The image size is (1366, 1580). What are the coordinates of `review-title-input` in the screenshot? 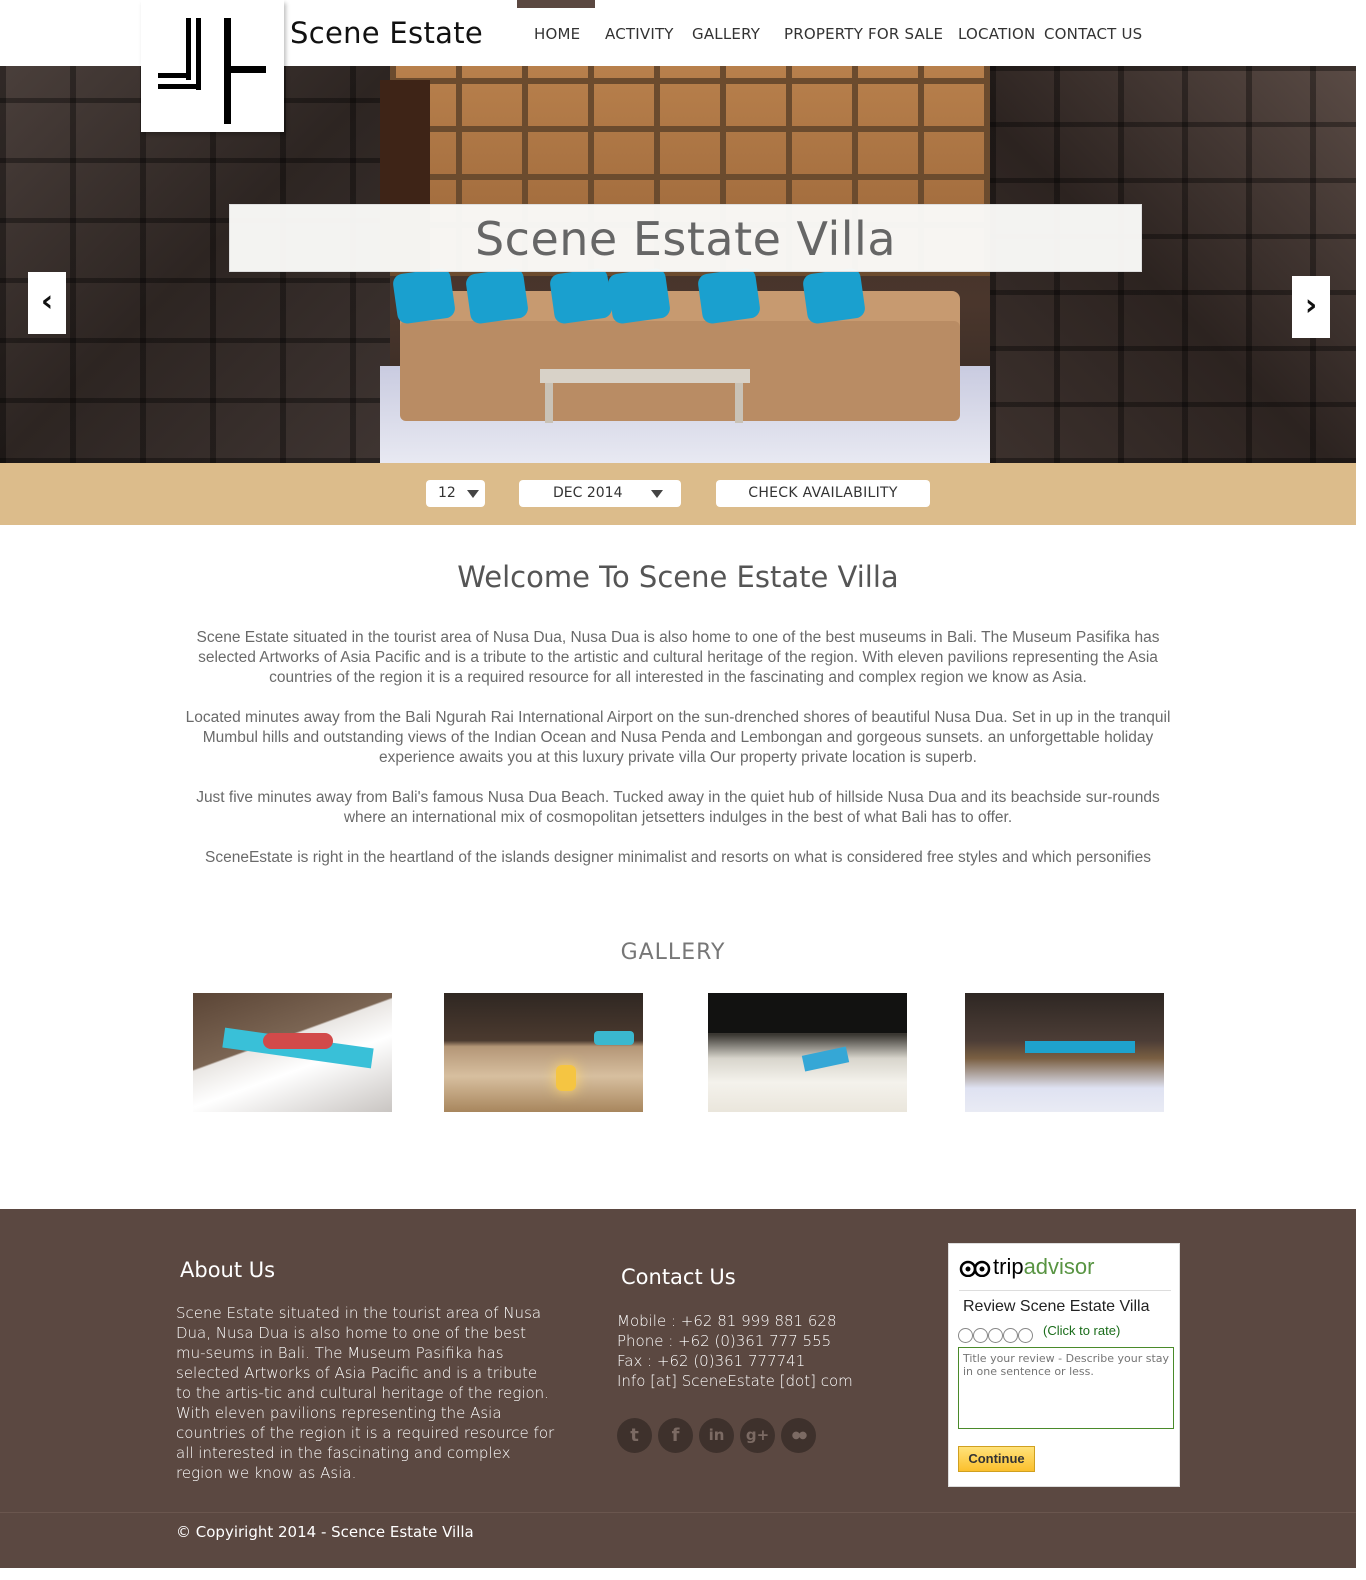 It's located at (1066, 1388).